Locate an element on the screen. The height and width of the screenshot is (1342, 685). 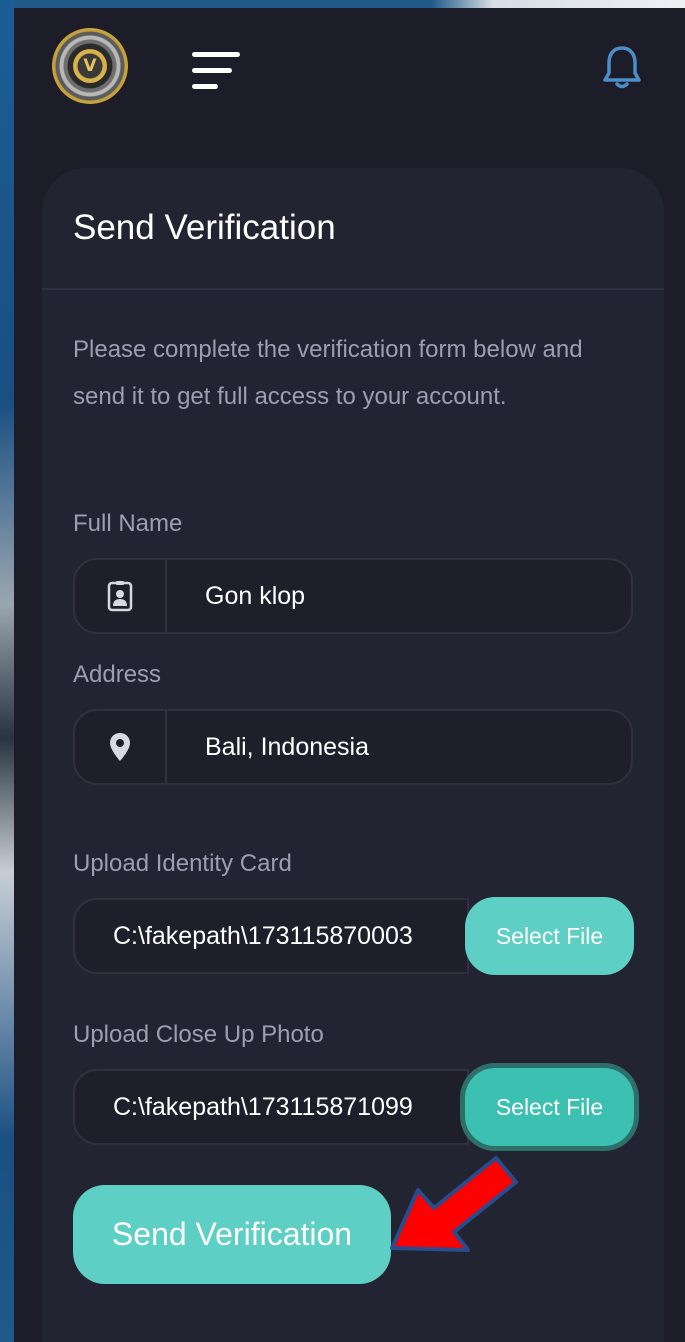
red-arrow-icon is located at coordinates (458, 1209).